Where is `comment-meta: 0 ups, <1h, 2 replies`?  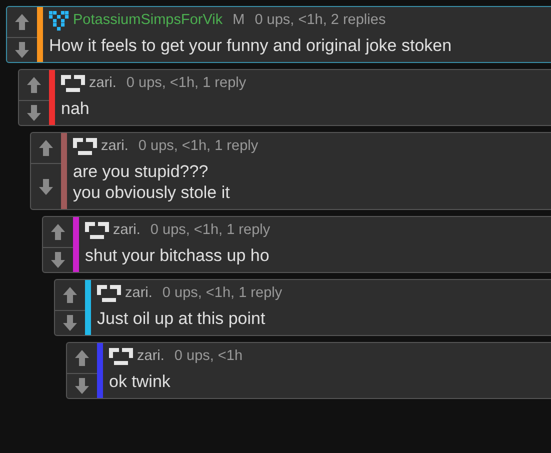
comment-meta: 0 ups, <1h, 2 replies is located at coordinates (320, 20).